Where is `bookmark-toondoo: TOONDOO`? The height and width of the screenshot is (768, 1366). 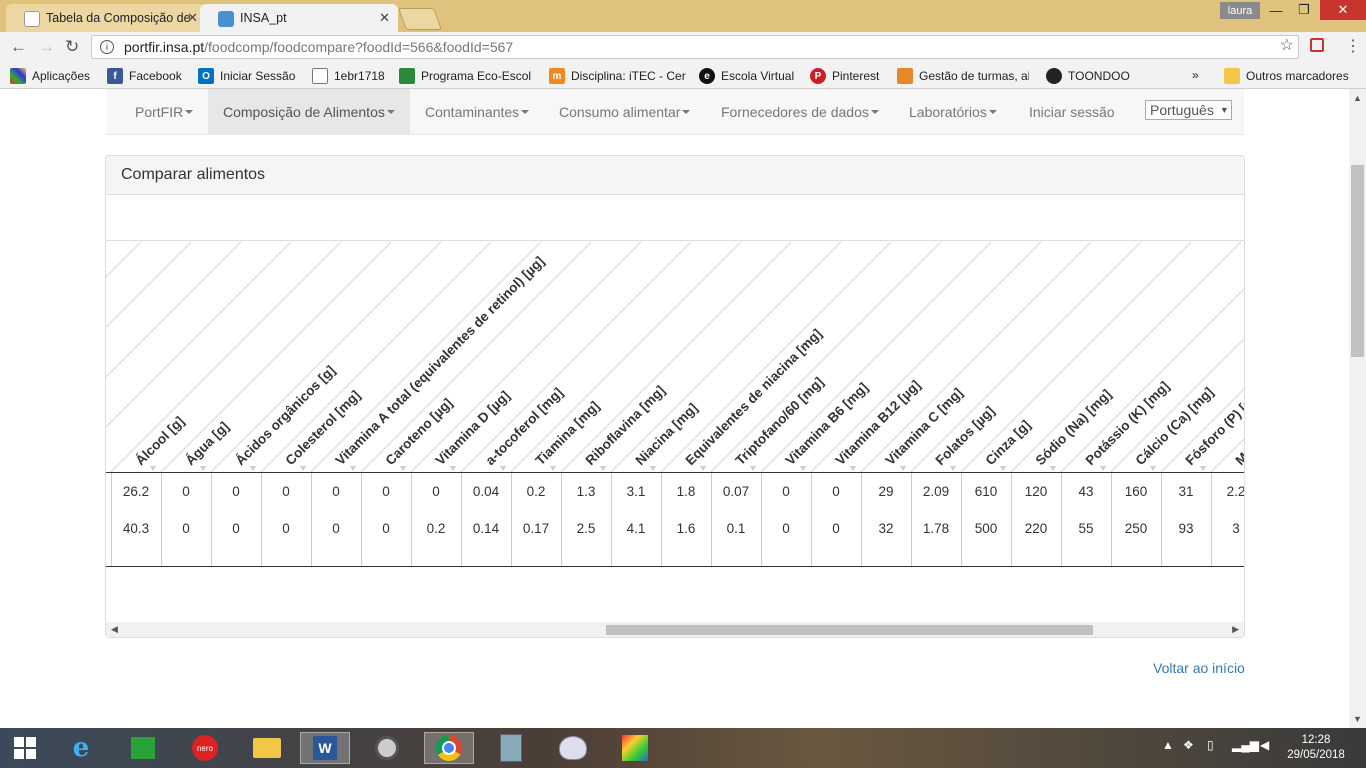
bookmark-toondoo: TOONDOO is located at coordinates (1088, 76).